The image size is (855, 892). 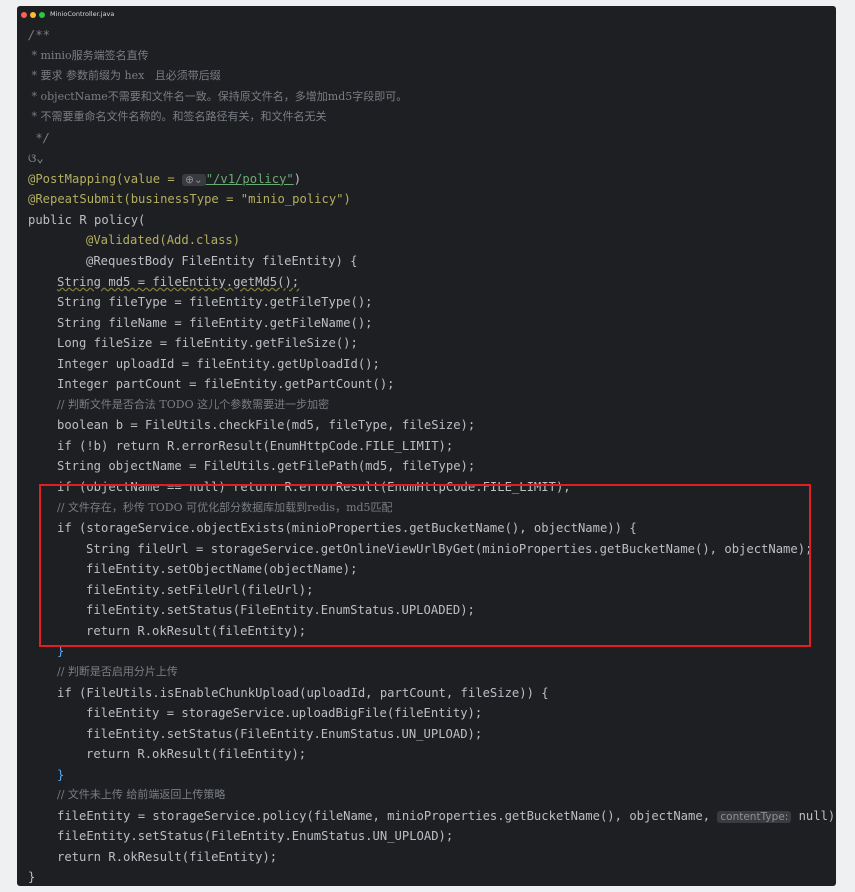 I want to click on maximize-window-button, so click(x=42, y=15).